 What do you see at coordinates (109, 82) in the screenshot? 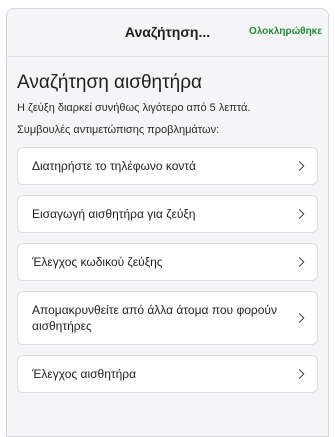
I see `page-title: Αναζήτηση αισθητήρα` at bounding box center [109, 82].